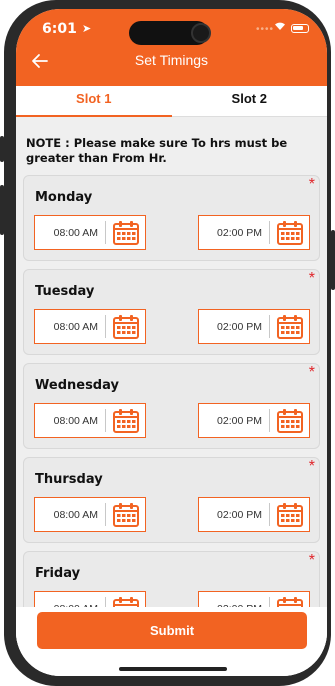 This screenshot has width=335, height=686. Describe the element at coordinates (77, 385) in the screenshot. I see `day-label: Wednesday` at that location.